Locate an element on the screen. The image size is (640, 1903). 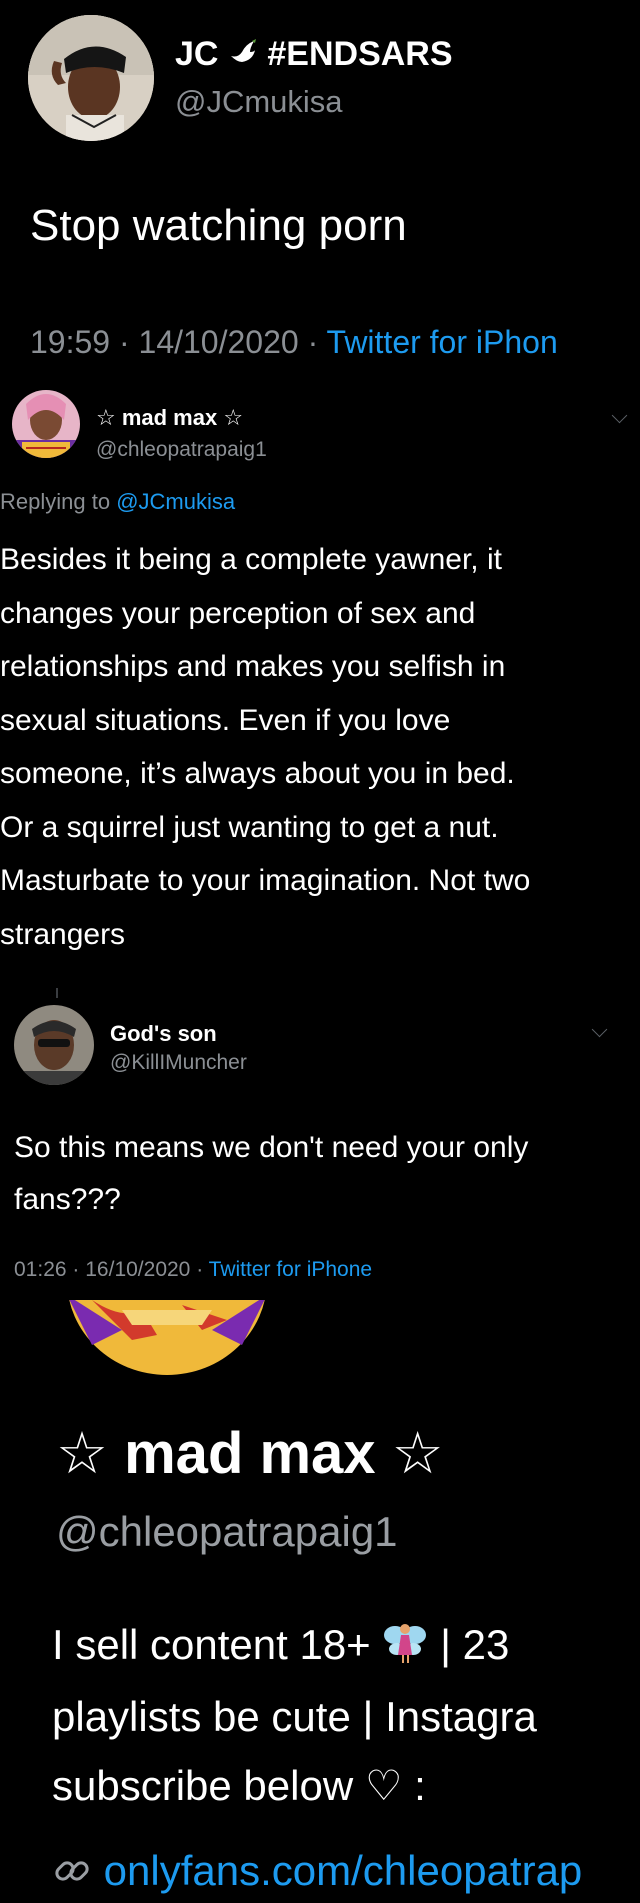
avatar-jcmukisa-image is located at coordinates (91, 78).